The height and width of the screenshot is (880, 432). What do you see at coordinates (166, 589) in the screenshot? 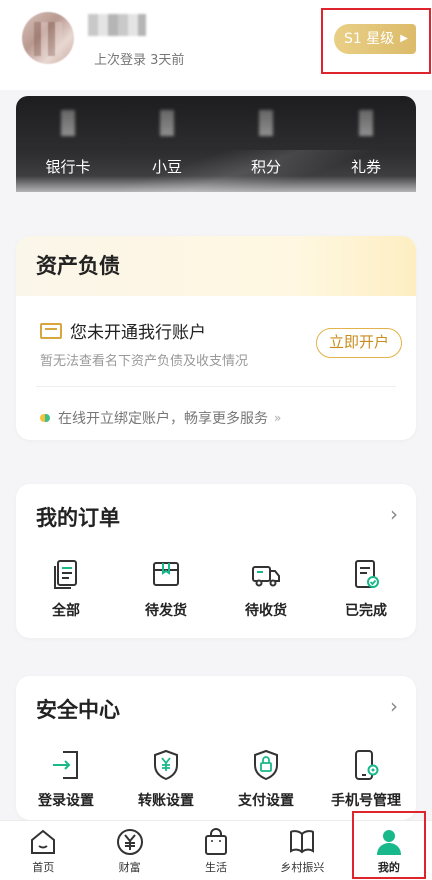
I see `order-to-ship-button: 待发货` at bounding box center [166, 589].